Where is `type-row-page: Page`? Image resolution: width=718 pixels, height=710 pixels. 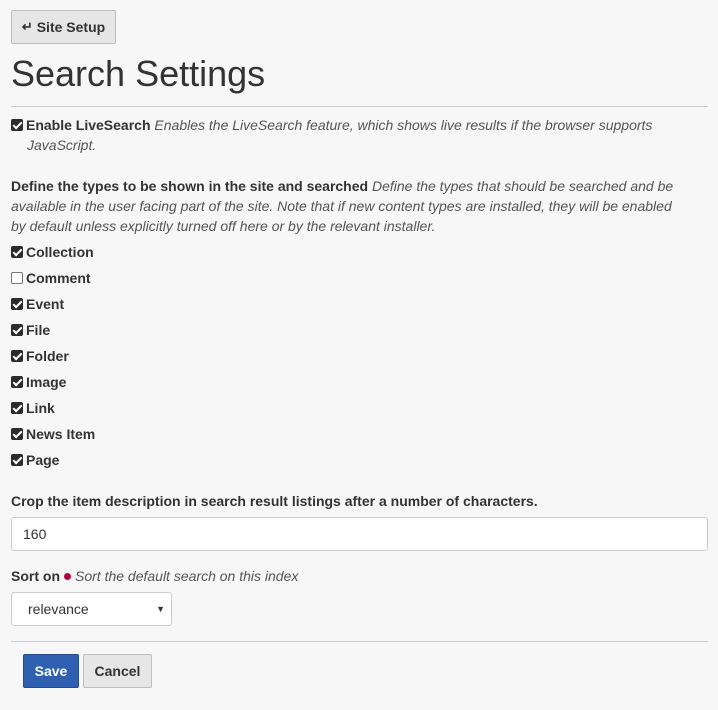 type-row-page: Page is located at coordinates (35, 460).